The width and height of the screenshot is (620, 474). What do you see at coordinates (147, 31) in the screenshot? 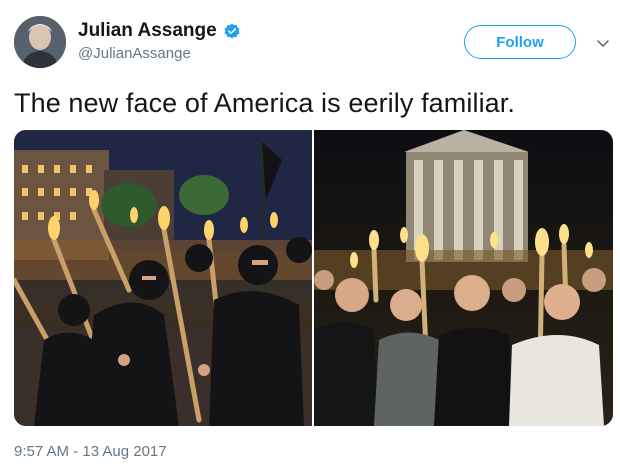
I see `author-display-name: Julian Assange` at bounding box center [147, 31].